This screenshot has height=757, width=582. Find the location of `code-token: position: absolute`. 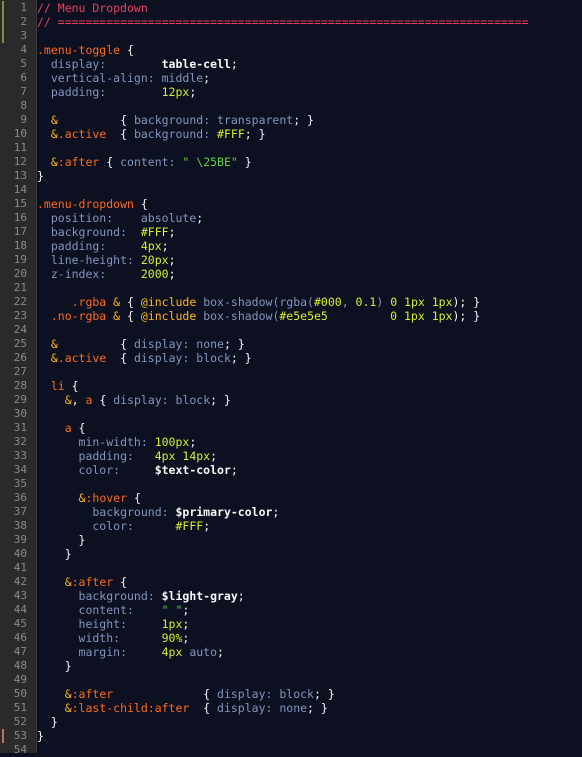

code-token: position: absolute is located at coordinates (117, 218).